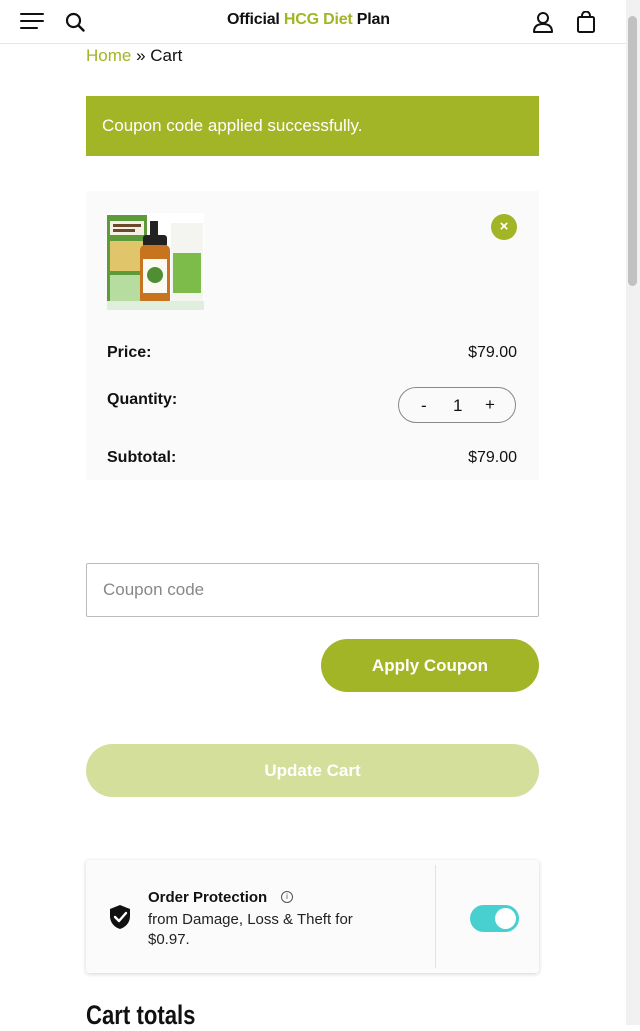 Image resolution: width=640 pixels, height=1031 pixels. Describe the element at coordinates (287, 897) in the screenshot. I see `info-icon: i` at that location.